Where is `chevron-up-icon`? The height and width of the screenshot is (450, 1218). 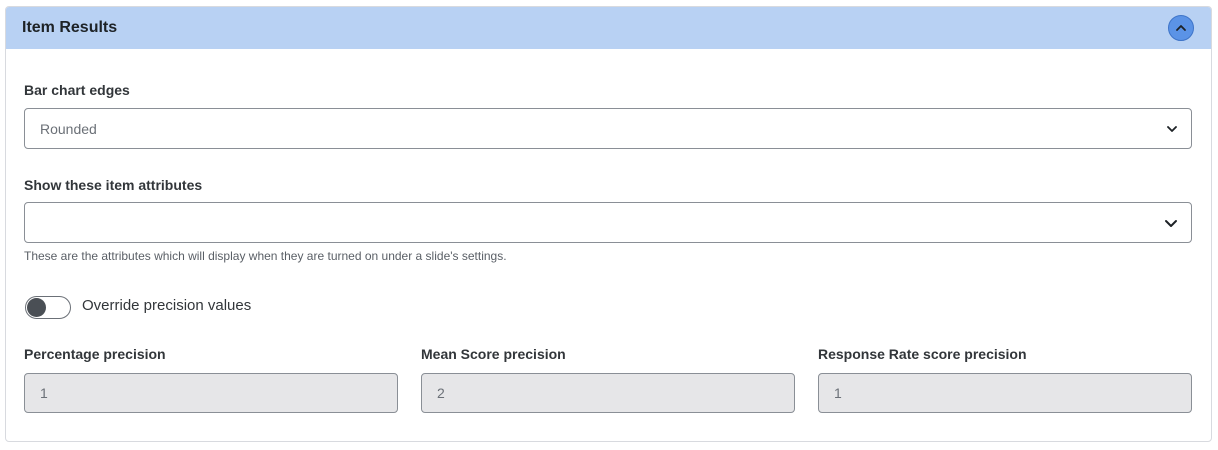
chevron-up-icon is located at coordinates (1181, 28).